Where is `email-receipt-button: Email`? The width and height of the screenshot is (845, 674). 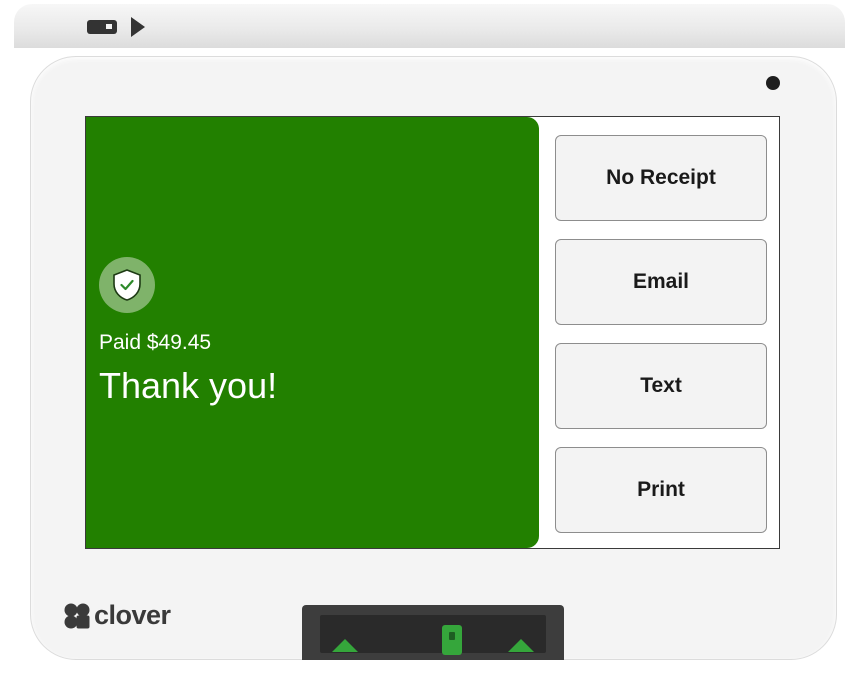 email-receipt-button: Email is located at coordinates (661, 282).